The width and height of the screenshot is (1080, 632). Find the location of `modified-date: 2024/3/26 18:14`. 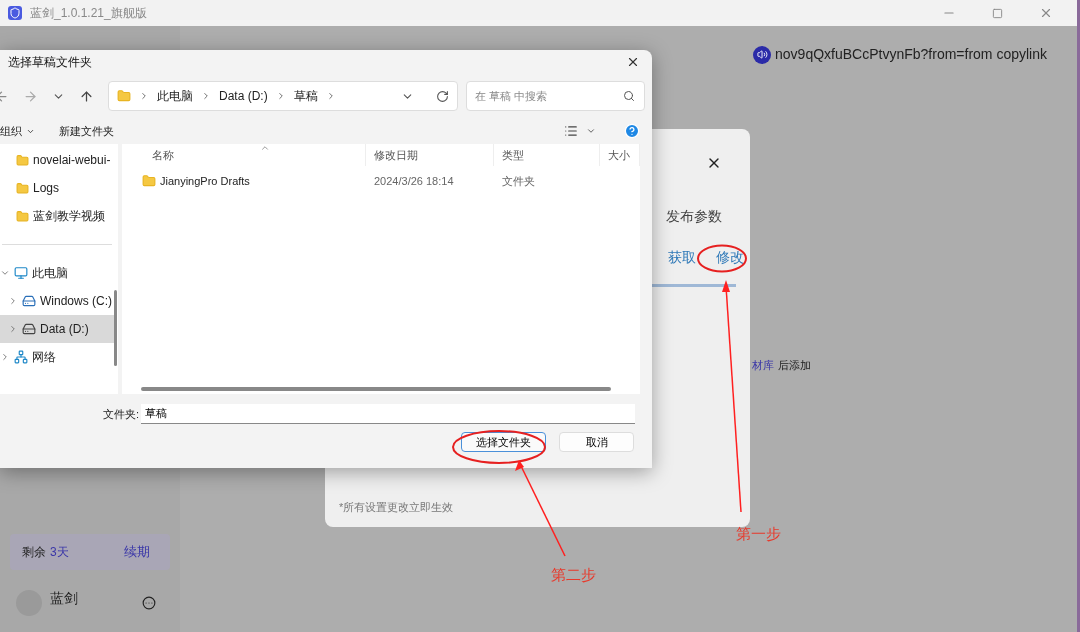

modified-date: 2024/3/26 18:14 is located at coordinates (414, 181).